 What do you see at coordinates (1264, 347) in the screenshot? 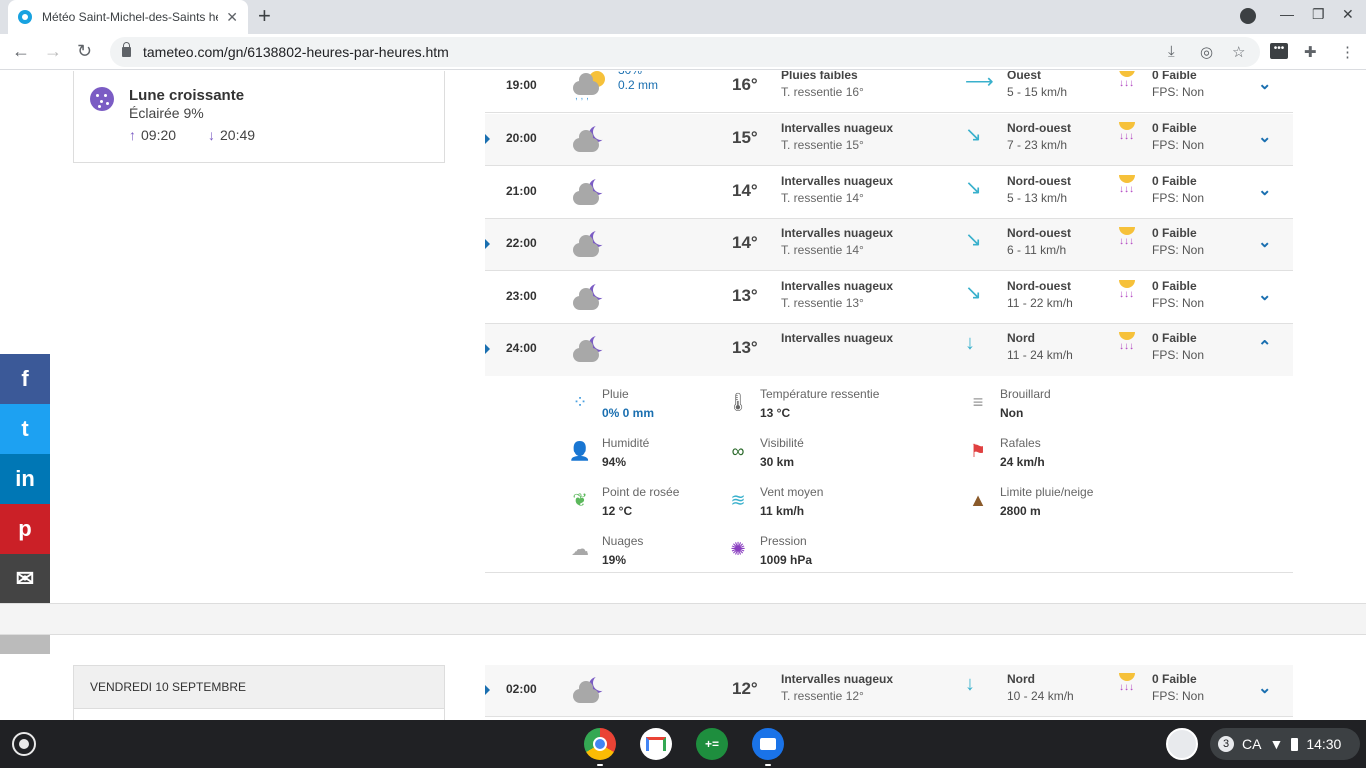
I see `chevron-up-icon: ⌃` at bounding box center [1264, 347].